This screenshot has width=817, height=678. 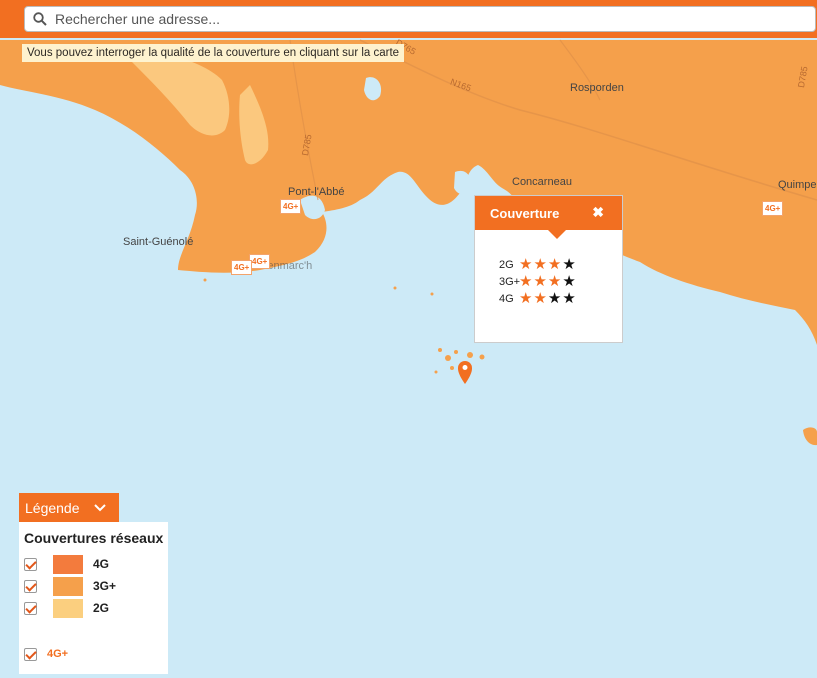 I want to click on popup-pointer, so click(x=557, y=234).